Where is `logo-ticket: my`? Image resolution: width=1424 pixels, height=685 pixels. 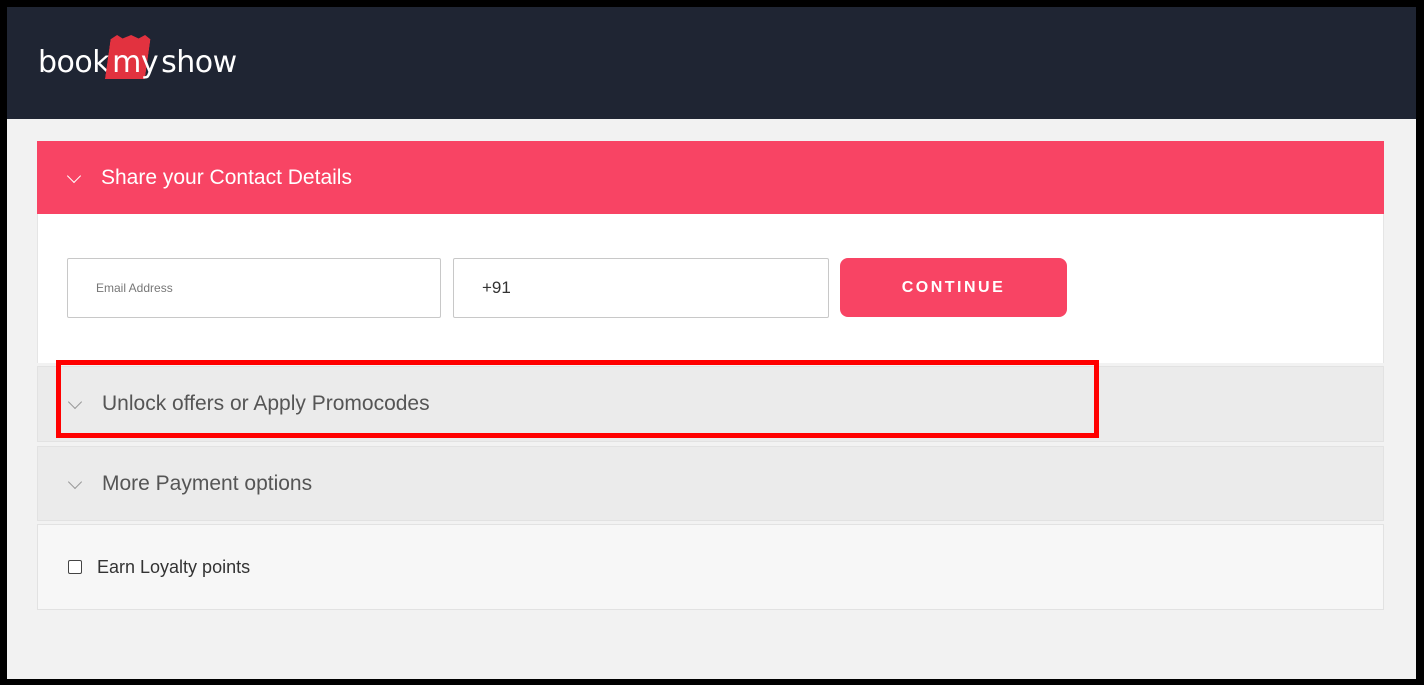 logo-ticket: my is located at coordinates (135, 63).